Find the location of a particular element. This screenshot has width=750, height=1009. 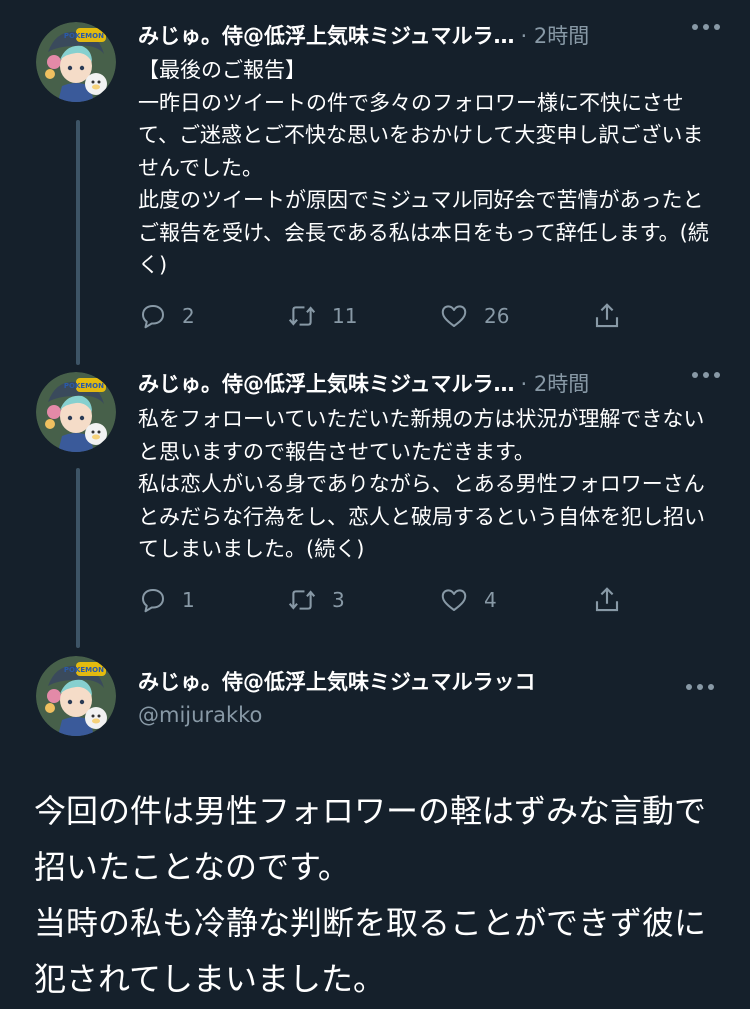

like-count: 4 is located at coordinates (490, 600).